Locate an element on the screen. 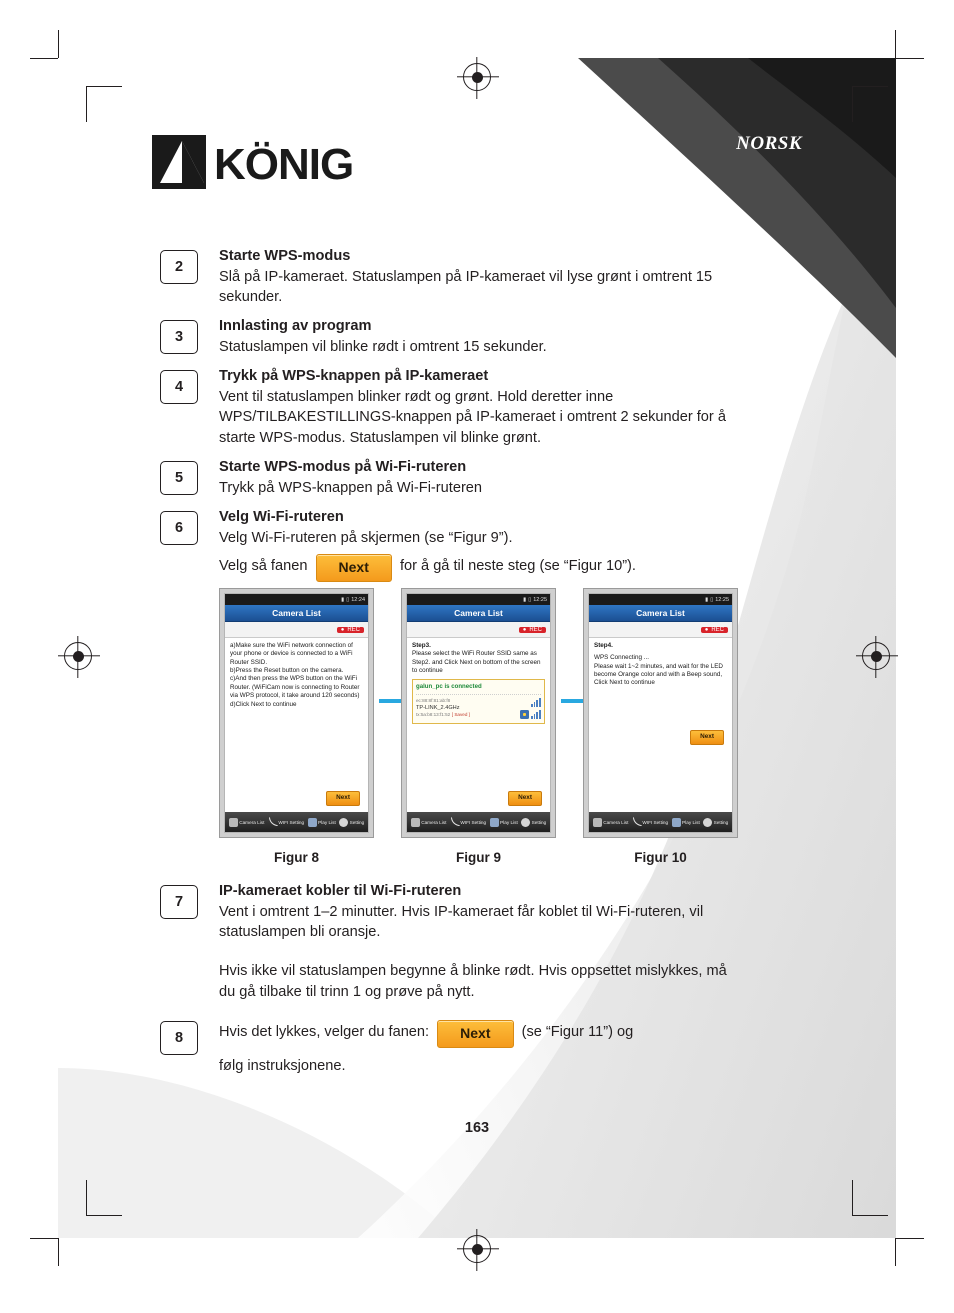  step-number-3: 3 is located at coordinates (179, 337).